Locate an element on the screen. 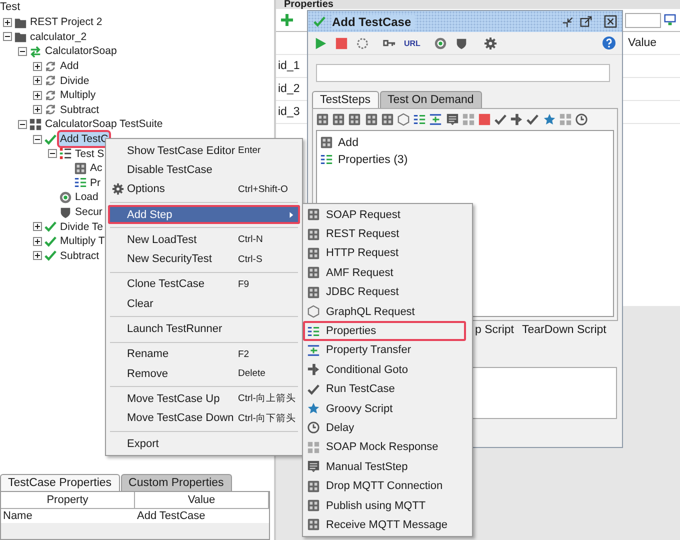 This screenshot has height=540, width=680. menu-item: Rename F2 is located at coordinates (204, 354).